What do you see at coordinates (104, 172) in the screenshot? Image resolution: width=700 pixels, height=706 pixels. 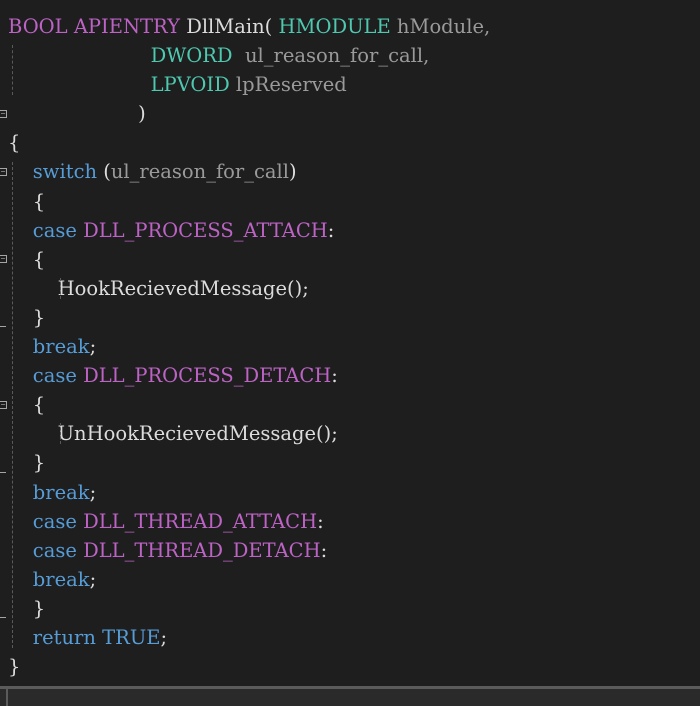 I see `code-token-plain: (` at bounding box center [104, 172].